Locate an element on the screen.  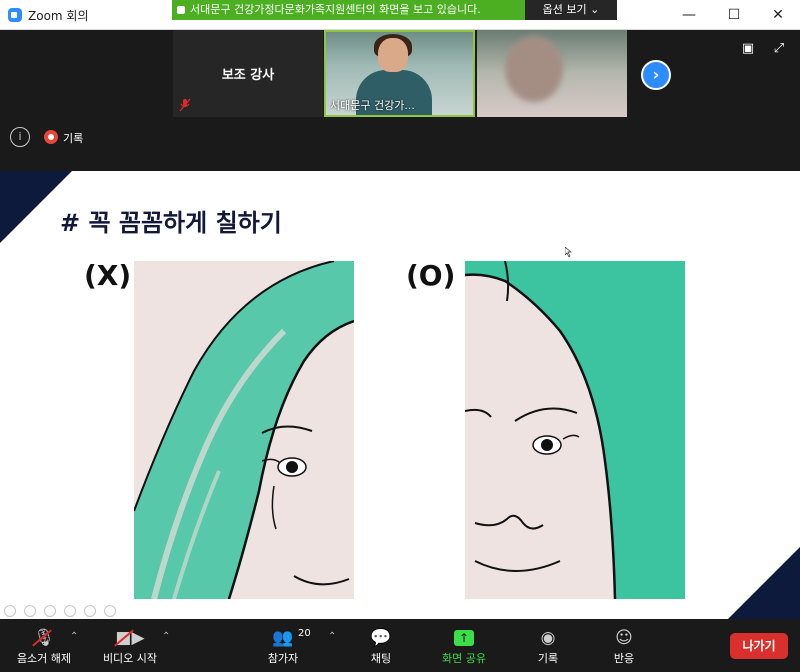
leave-meeting-button: 나가기 is located at coordinates (759, 646).